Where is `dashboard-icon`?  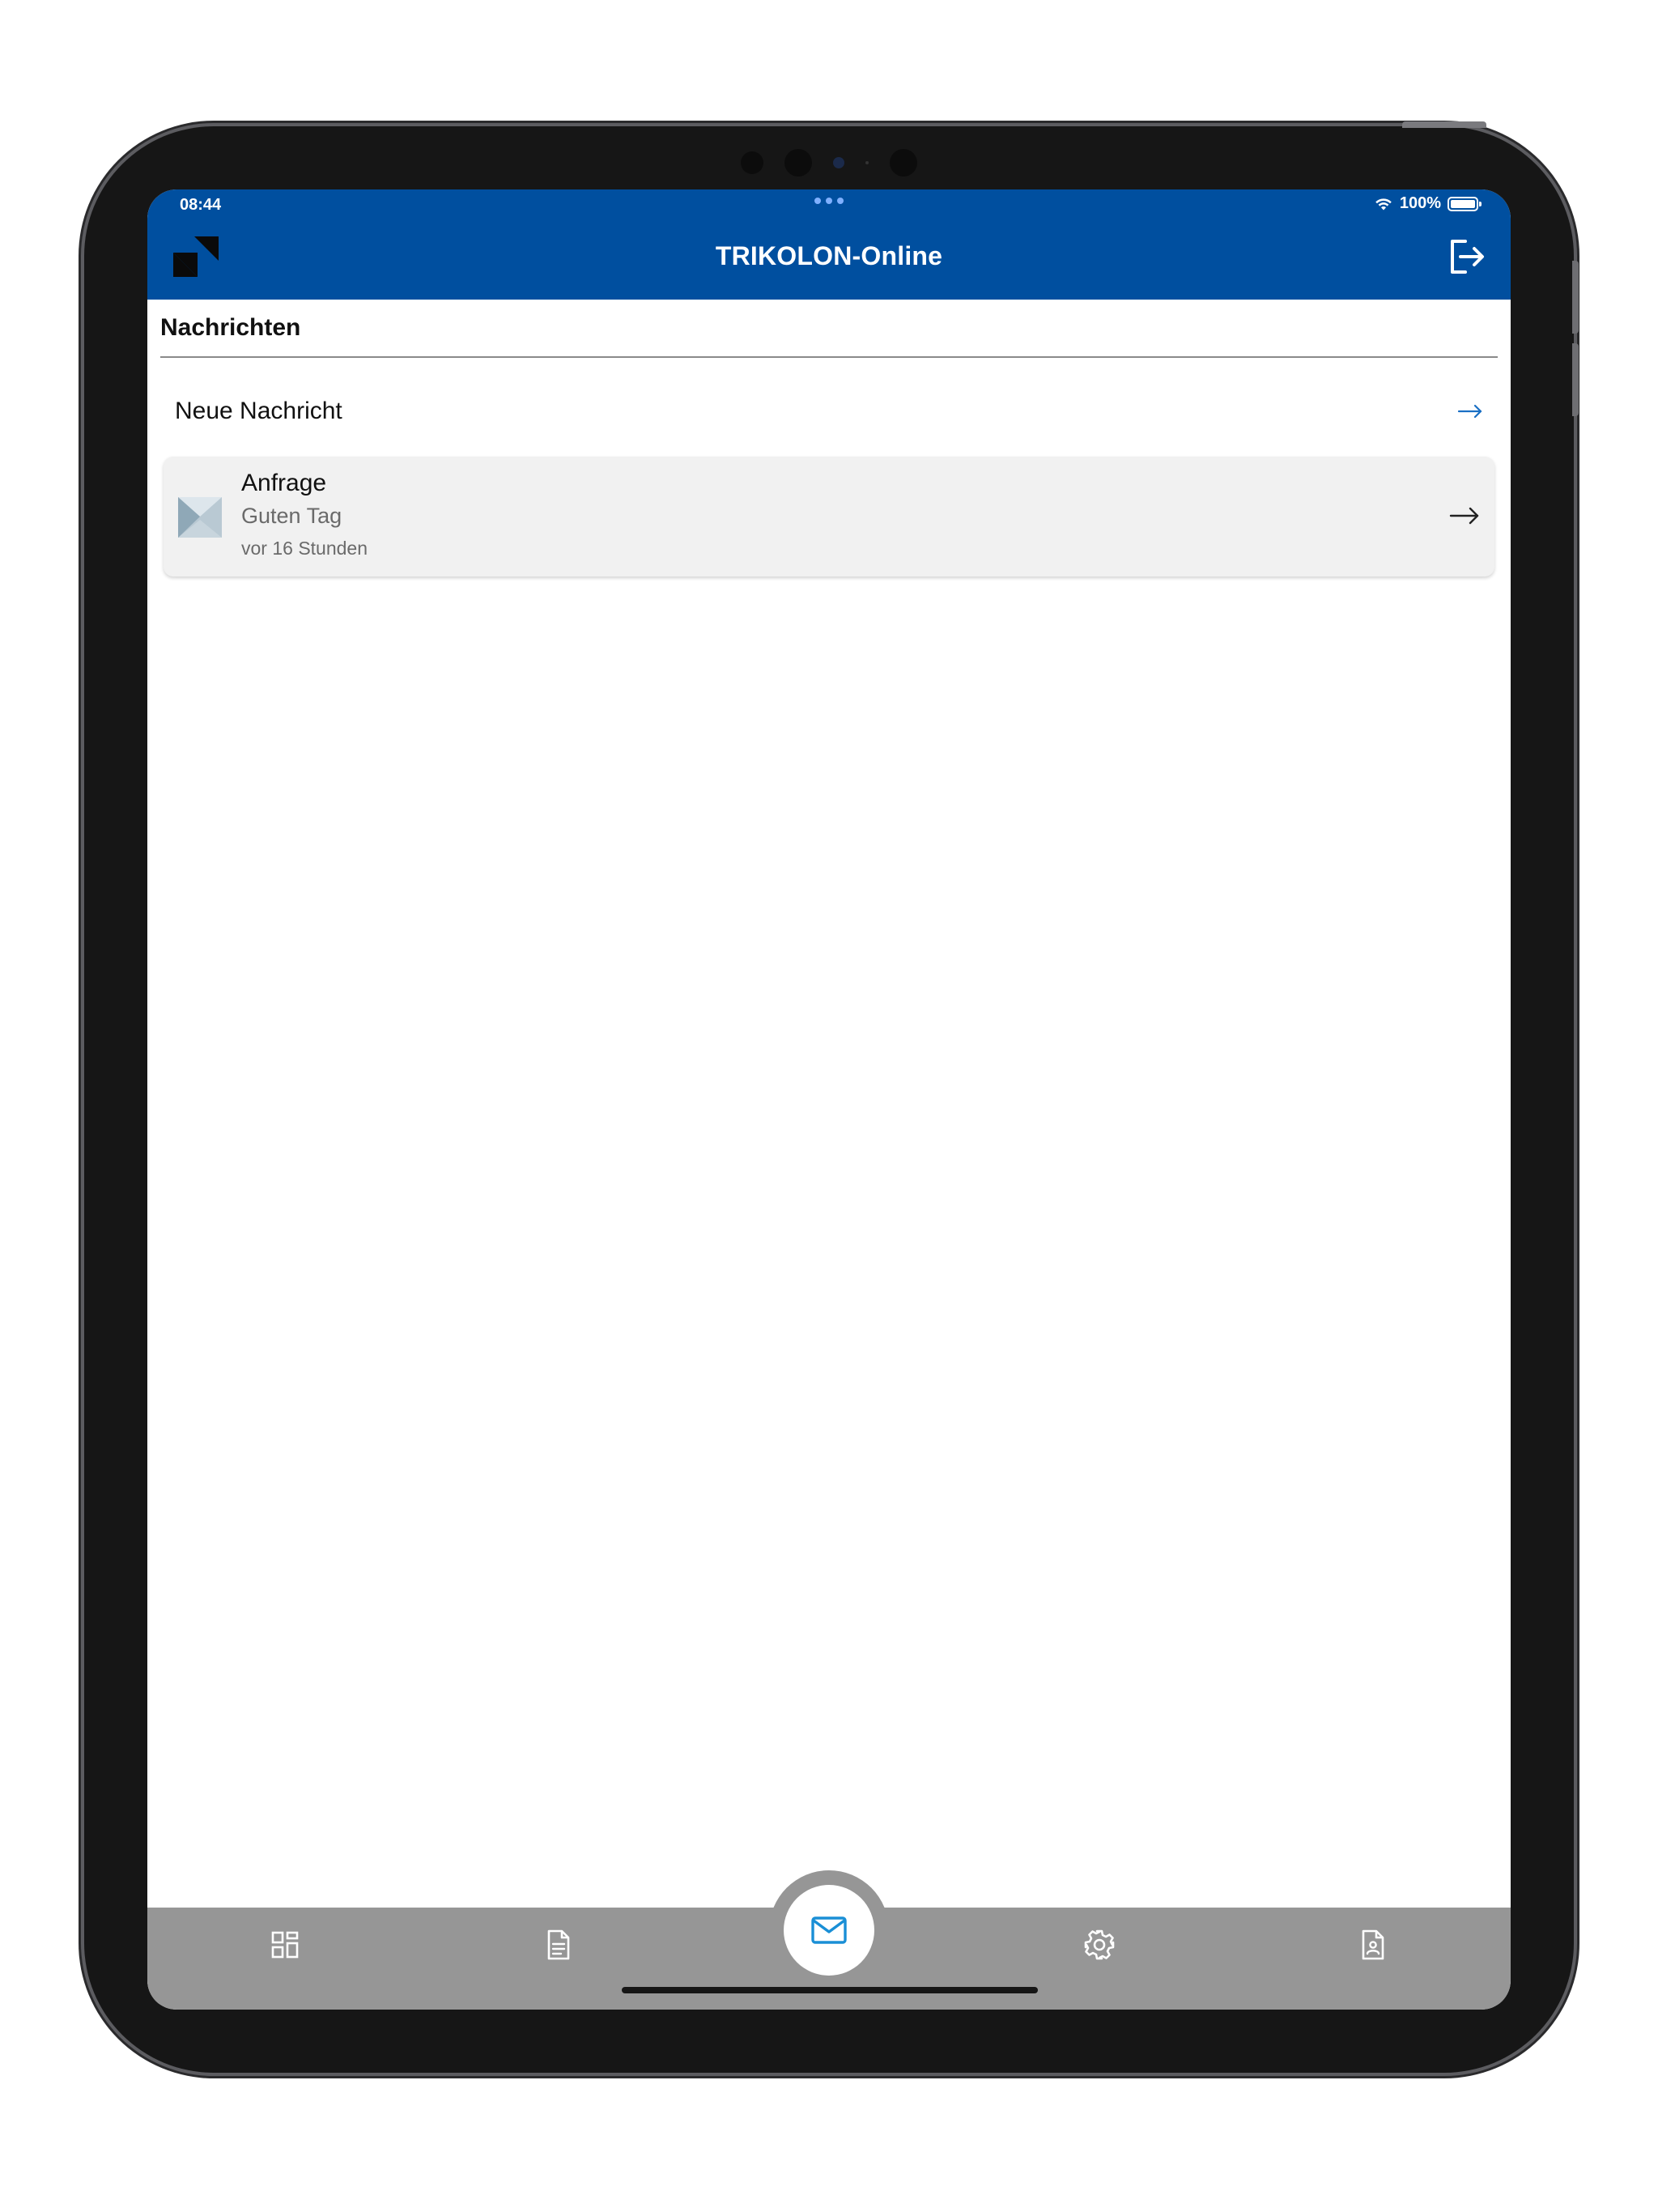
dashboard-icon is located at coordinates (285, 1945).